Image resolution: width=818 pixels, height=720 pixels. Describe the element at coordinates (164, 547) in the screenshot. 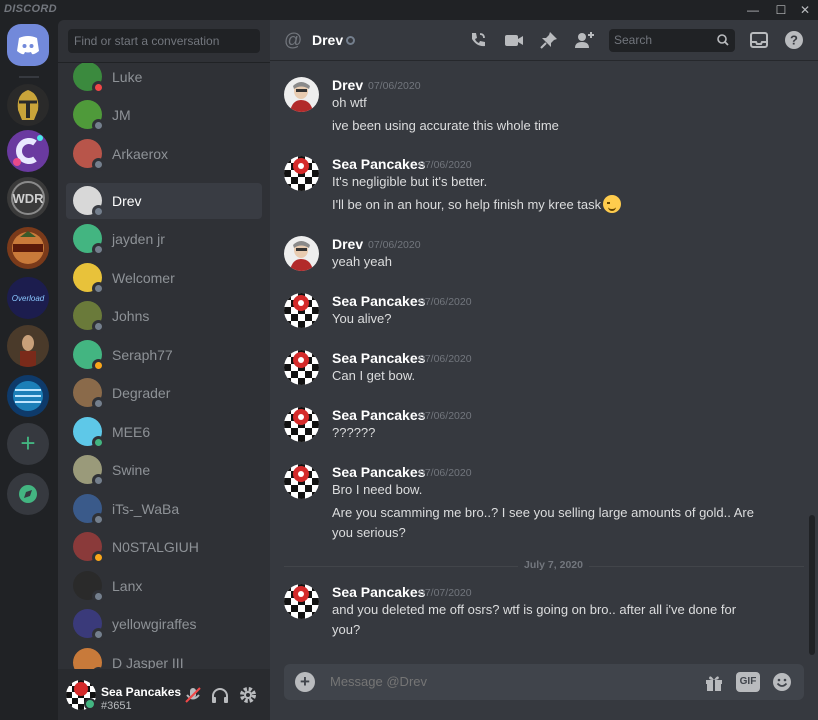

I see `dm-item: N0STALGIUH` at that location.